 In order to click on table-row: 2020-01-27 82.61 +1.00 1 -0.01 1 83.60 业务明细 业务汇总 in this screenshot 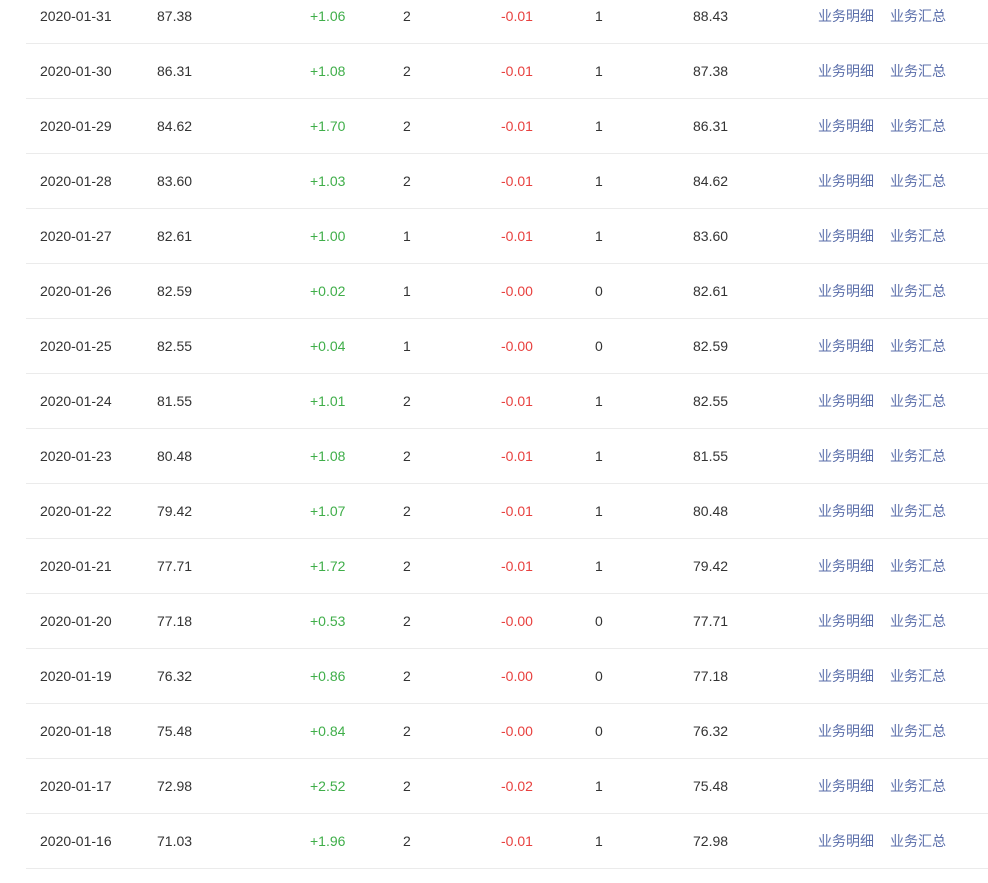, I will do `click(507, 236)`.